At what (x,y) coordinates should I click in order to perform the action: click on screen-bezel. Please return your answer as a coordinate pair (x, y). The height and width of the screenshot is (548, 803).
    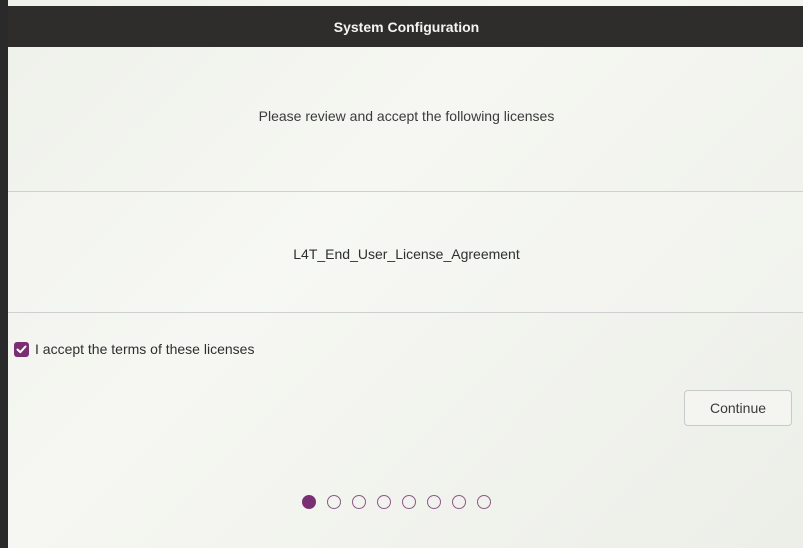
    Looking at the image, I should click on (4, 274).